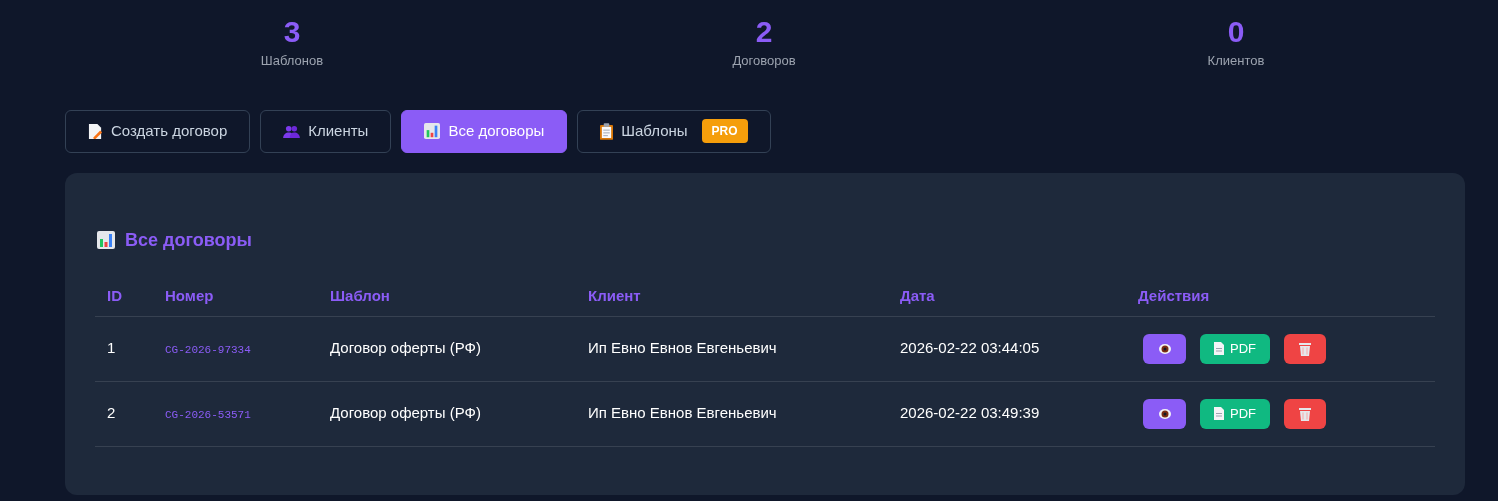  Describe the element at coordinates (292, 32) in the screenshot. I see `stat-value: 3` at that location.